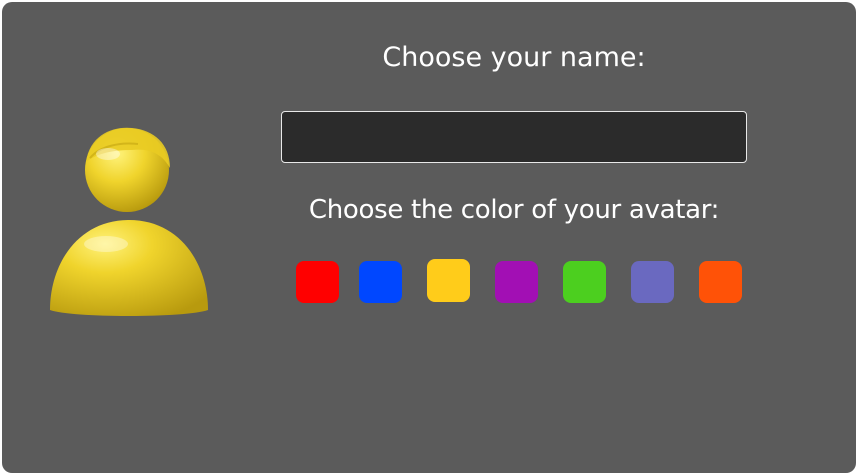  What do you see at coordinates (516, 282) in the screenshot?
I see `color-swatch-purple` at bounding box center [516, 282].